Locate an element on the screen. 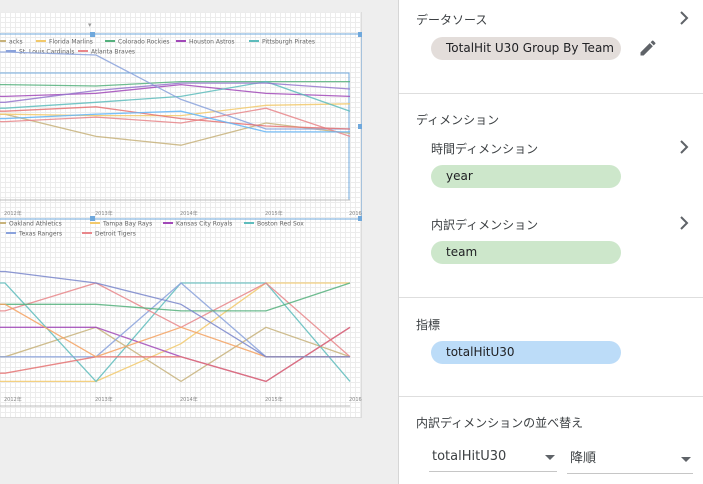 This screenshot has height=484, width=703. time-dimension-chip: year is located at coordinates (526, 176).